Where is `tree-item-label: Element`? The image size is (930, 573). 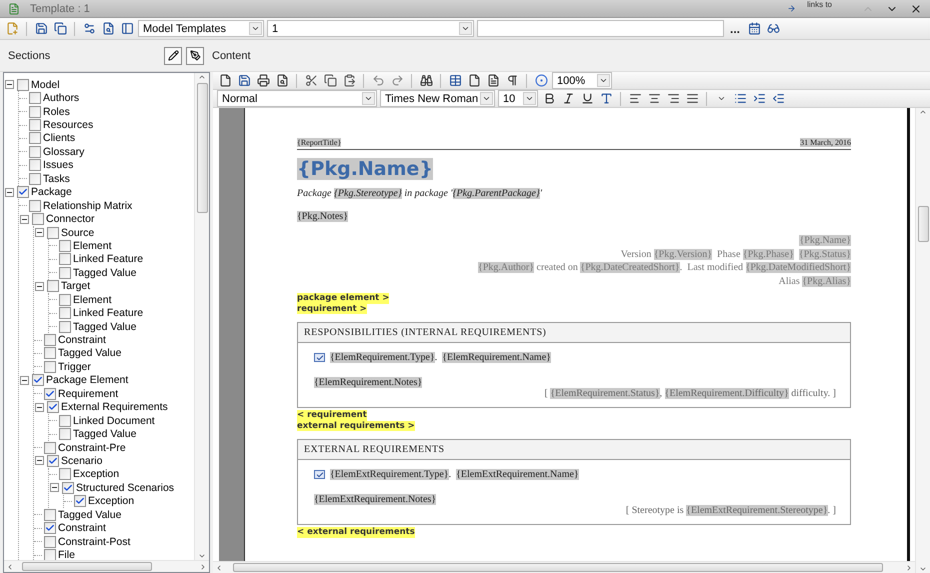
tree-item-label: Element is located at coordinates (92, 246).